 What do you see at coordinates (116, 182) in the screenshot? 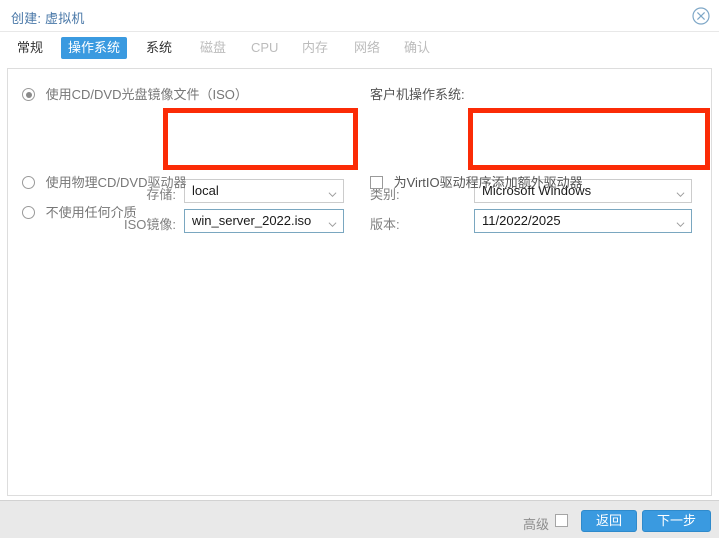
I see `radio-label-use-physical-drive: 使用物理CD/DVD驱动器` at bounding box center [116, 182].